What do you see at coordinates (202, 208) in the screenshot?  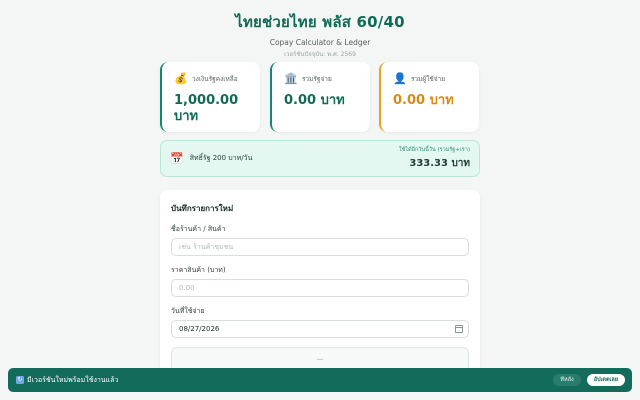 I see `form-title: บันทึกรายการใหม่` at bounding box center [202, 208].